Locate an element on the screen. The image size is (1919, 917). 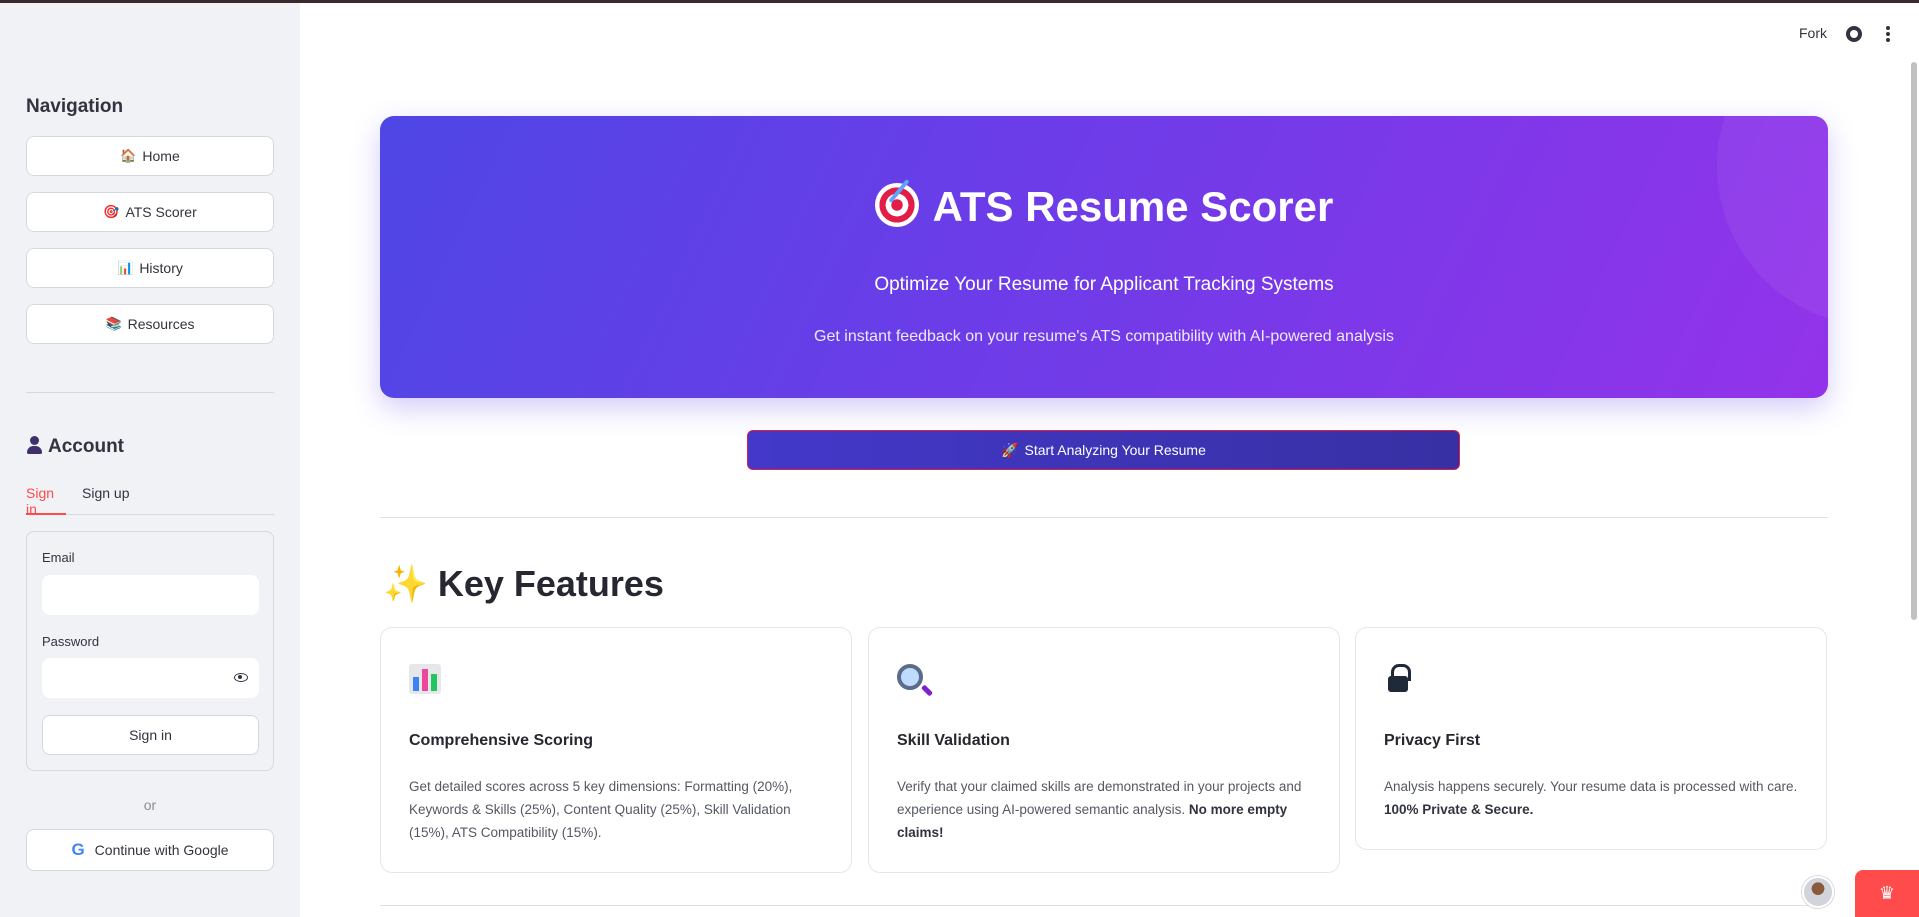
house-icon: 🏠 is located at coordinates (128, 155).